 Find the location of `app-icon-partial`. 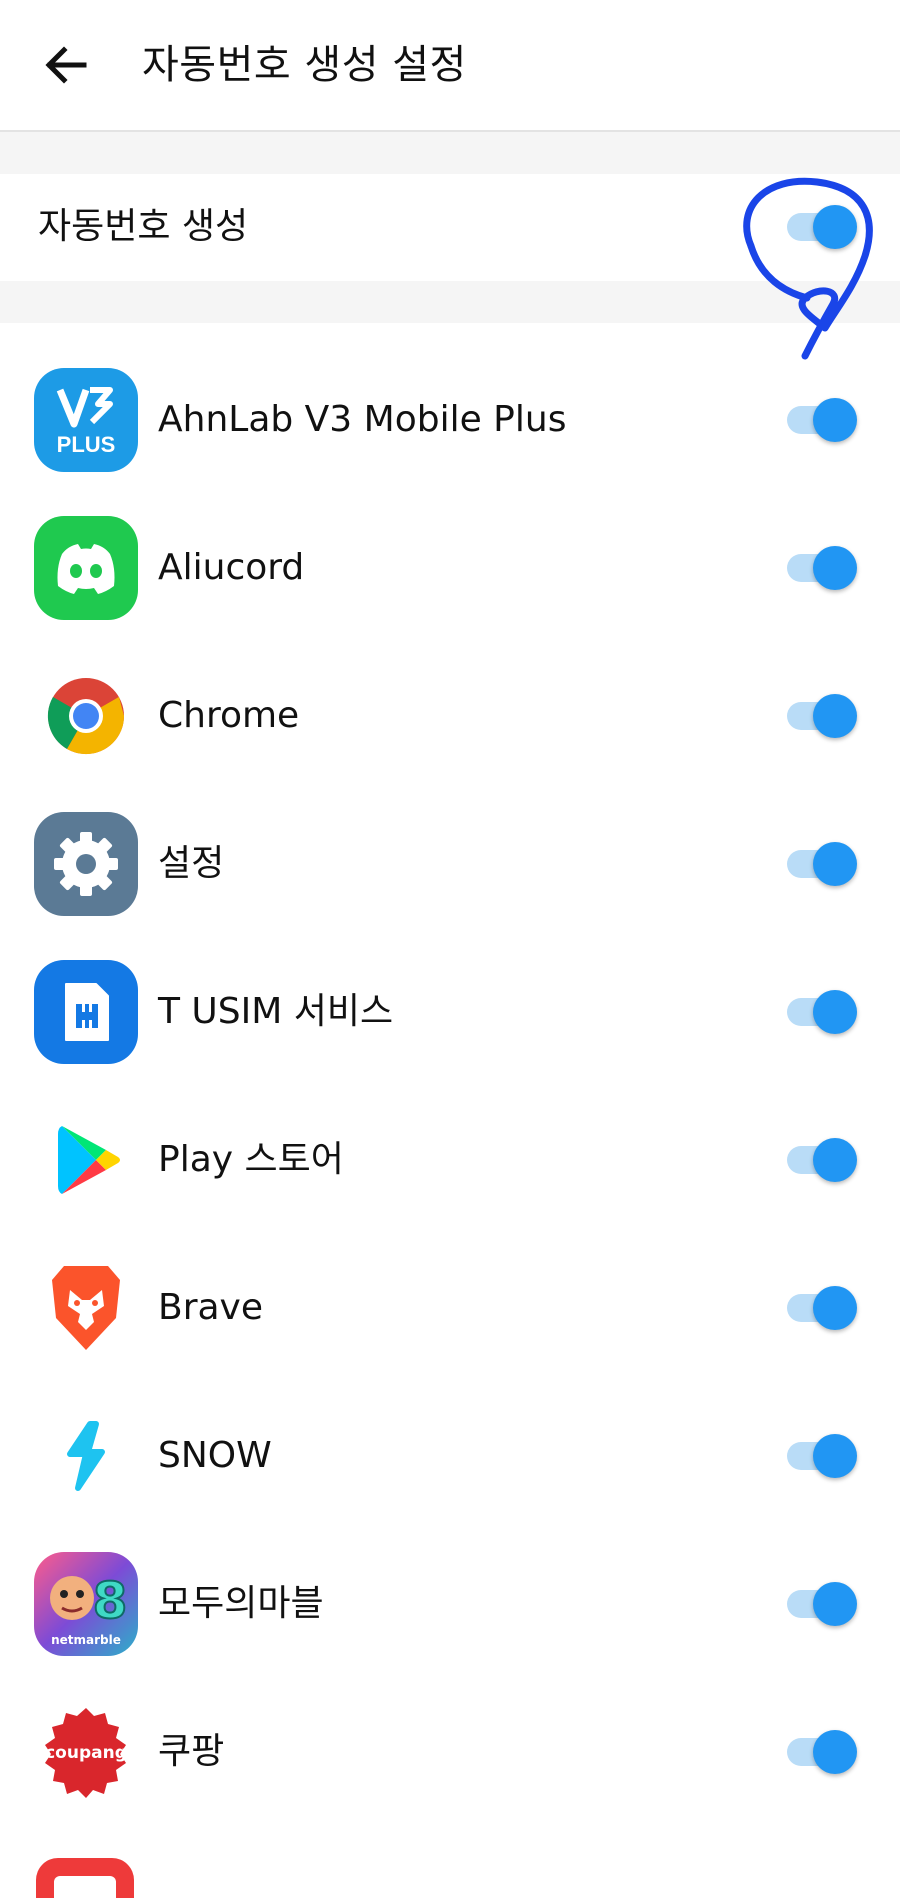

app-icon-partial is located at coordinates (85, 1878).